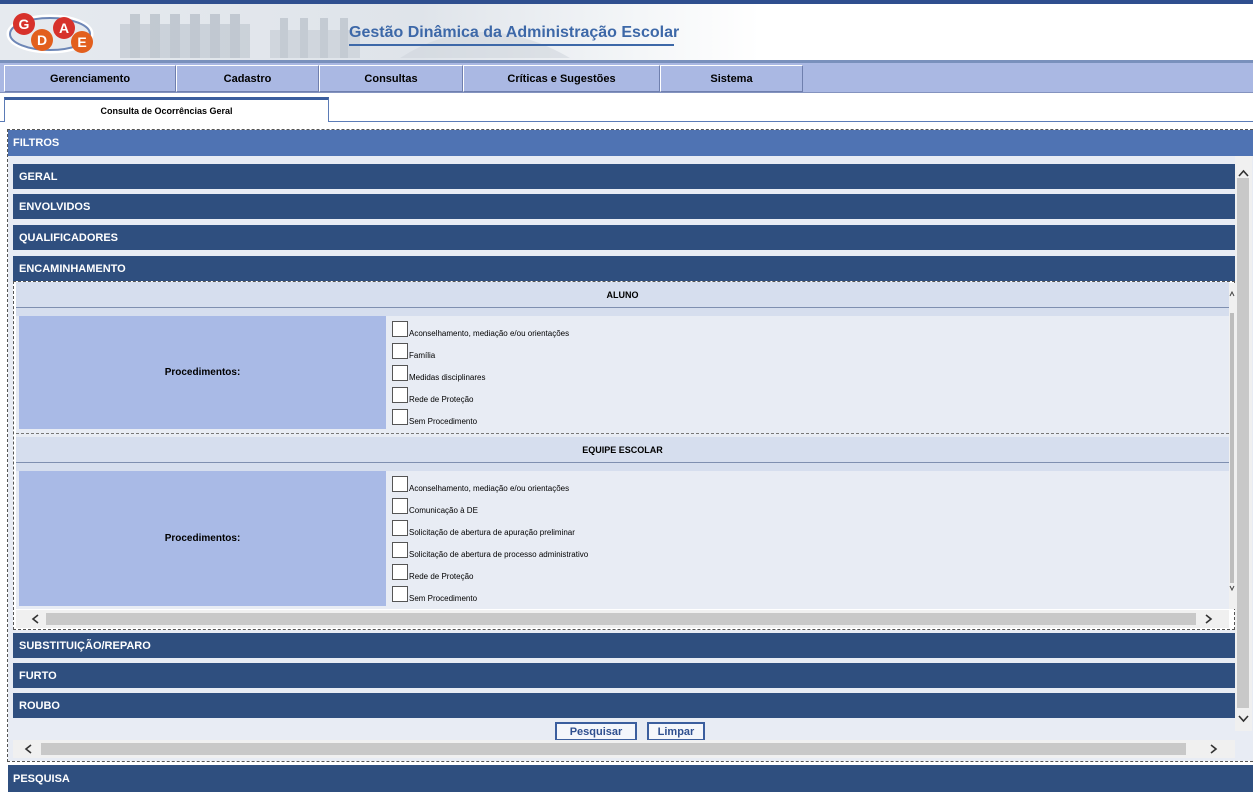 Image resolution: width=1253 pixels, height=792 pixels. I want to click on section-encaminhamento: ENCAMINHAMENTO, so click(624, 268).